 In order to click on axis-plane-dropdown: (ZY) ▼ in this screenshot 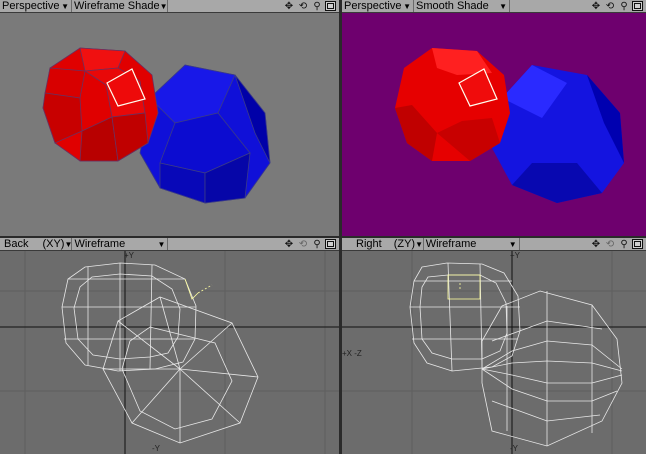, I will do `click(408, 244)`.